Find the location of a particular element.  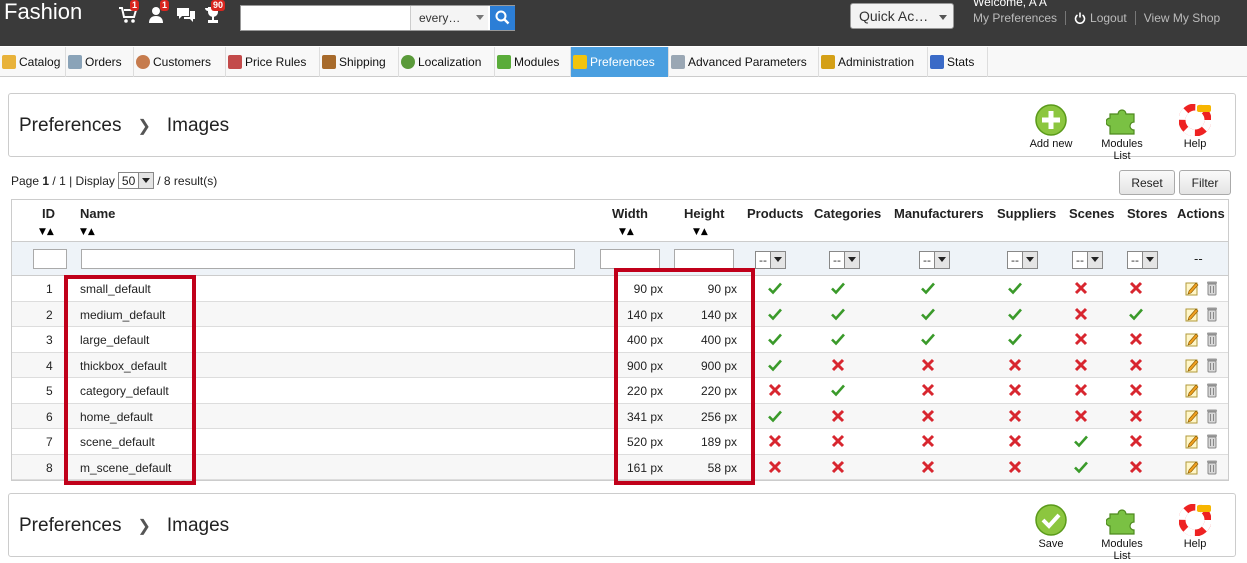

modules-list-label: Modules List is located at coordinates (1122, 550).